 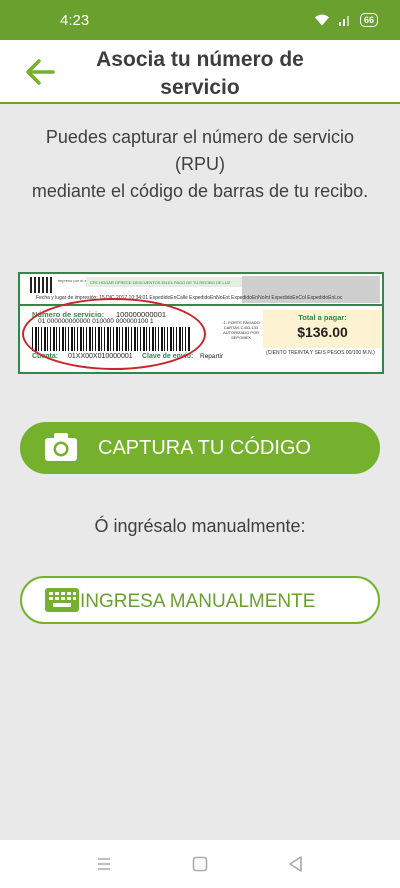 What do you see at coordinates (200, 20) in the screenshot?
I see `status-bar: 4:23 66` at bounding box center [200, 20].